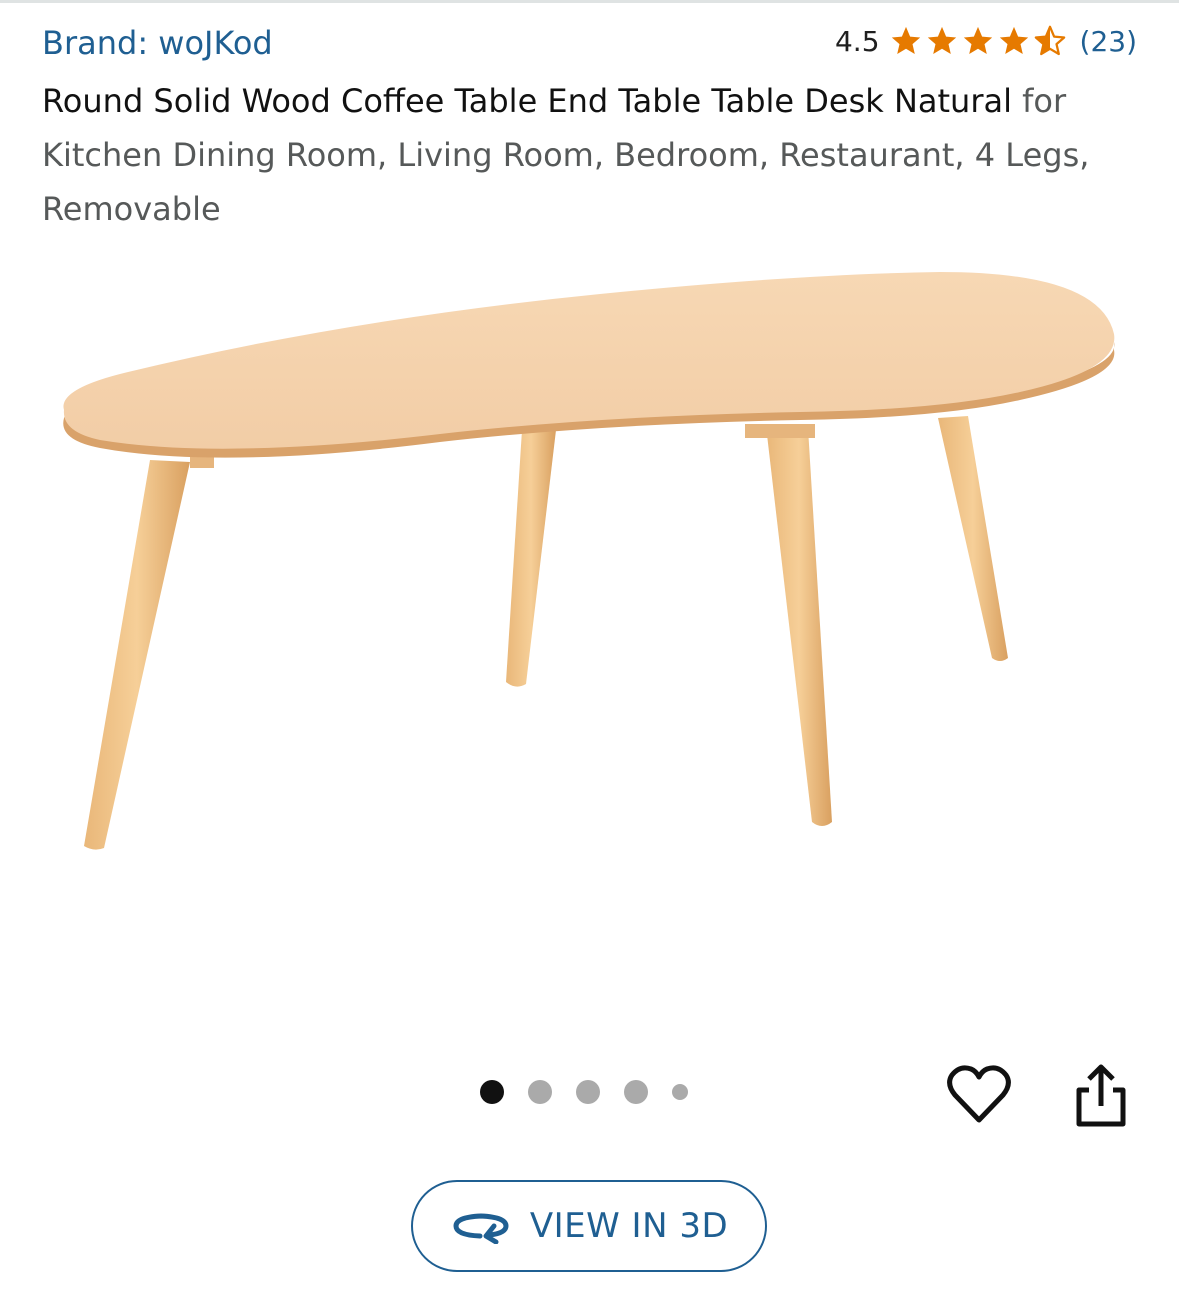  I want to click on brand-link: Brand: woJKod, so click(157, 43).